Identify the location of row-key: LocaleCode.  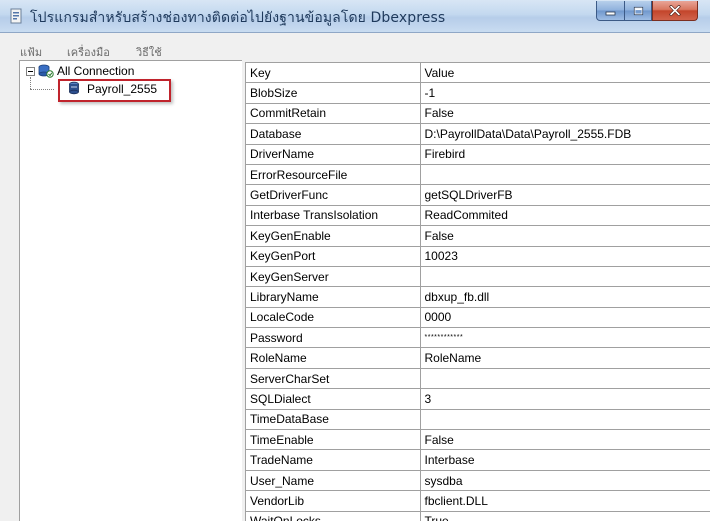
(333, 318).